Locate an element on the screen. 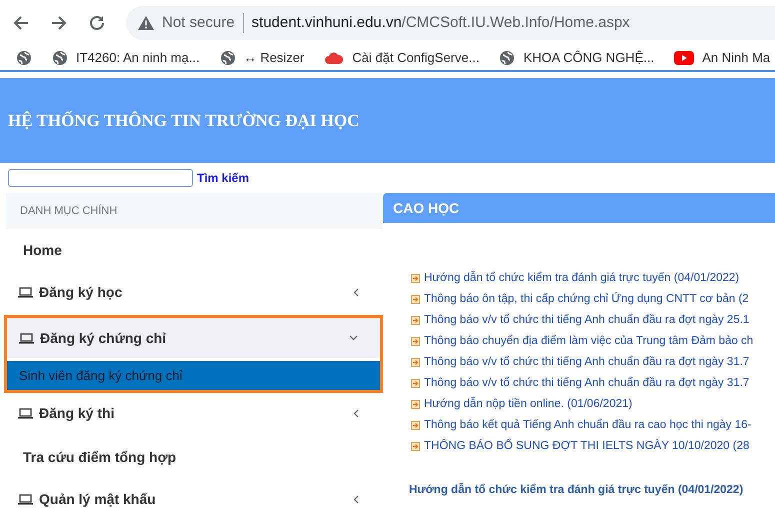 The height and width of the screenshot is (516, 775). back-icon is located at coordinates (21, 23).